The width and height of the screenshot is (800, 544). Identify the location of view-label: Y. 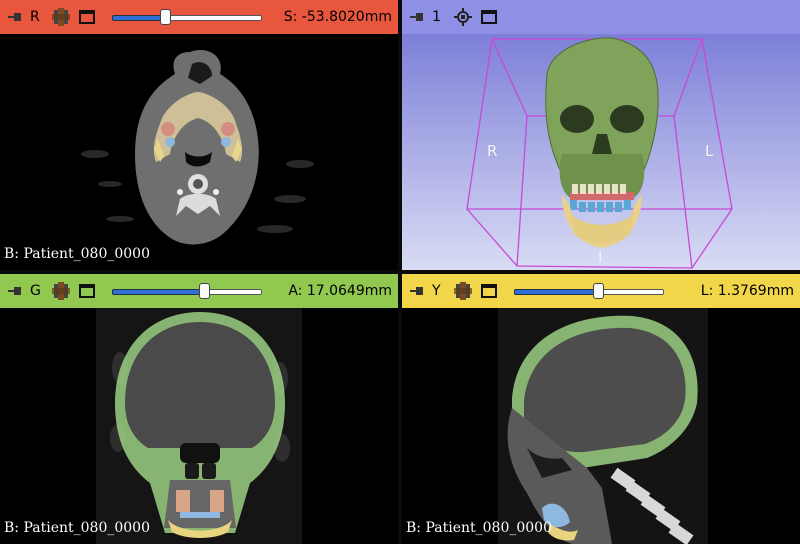
(436, 291).